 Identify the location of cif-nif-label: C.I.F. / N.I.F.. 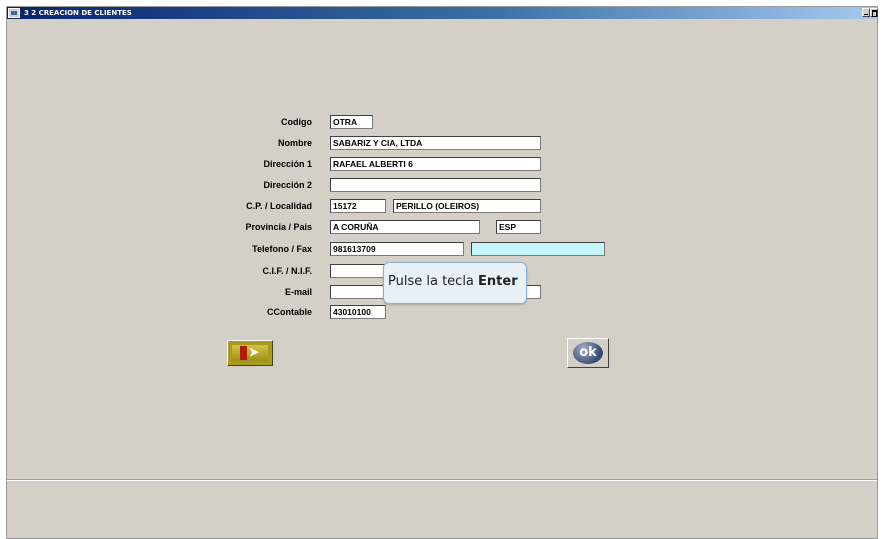
(287, 271).